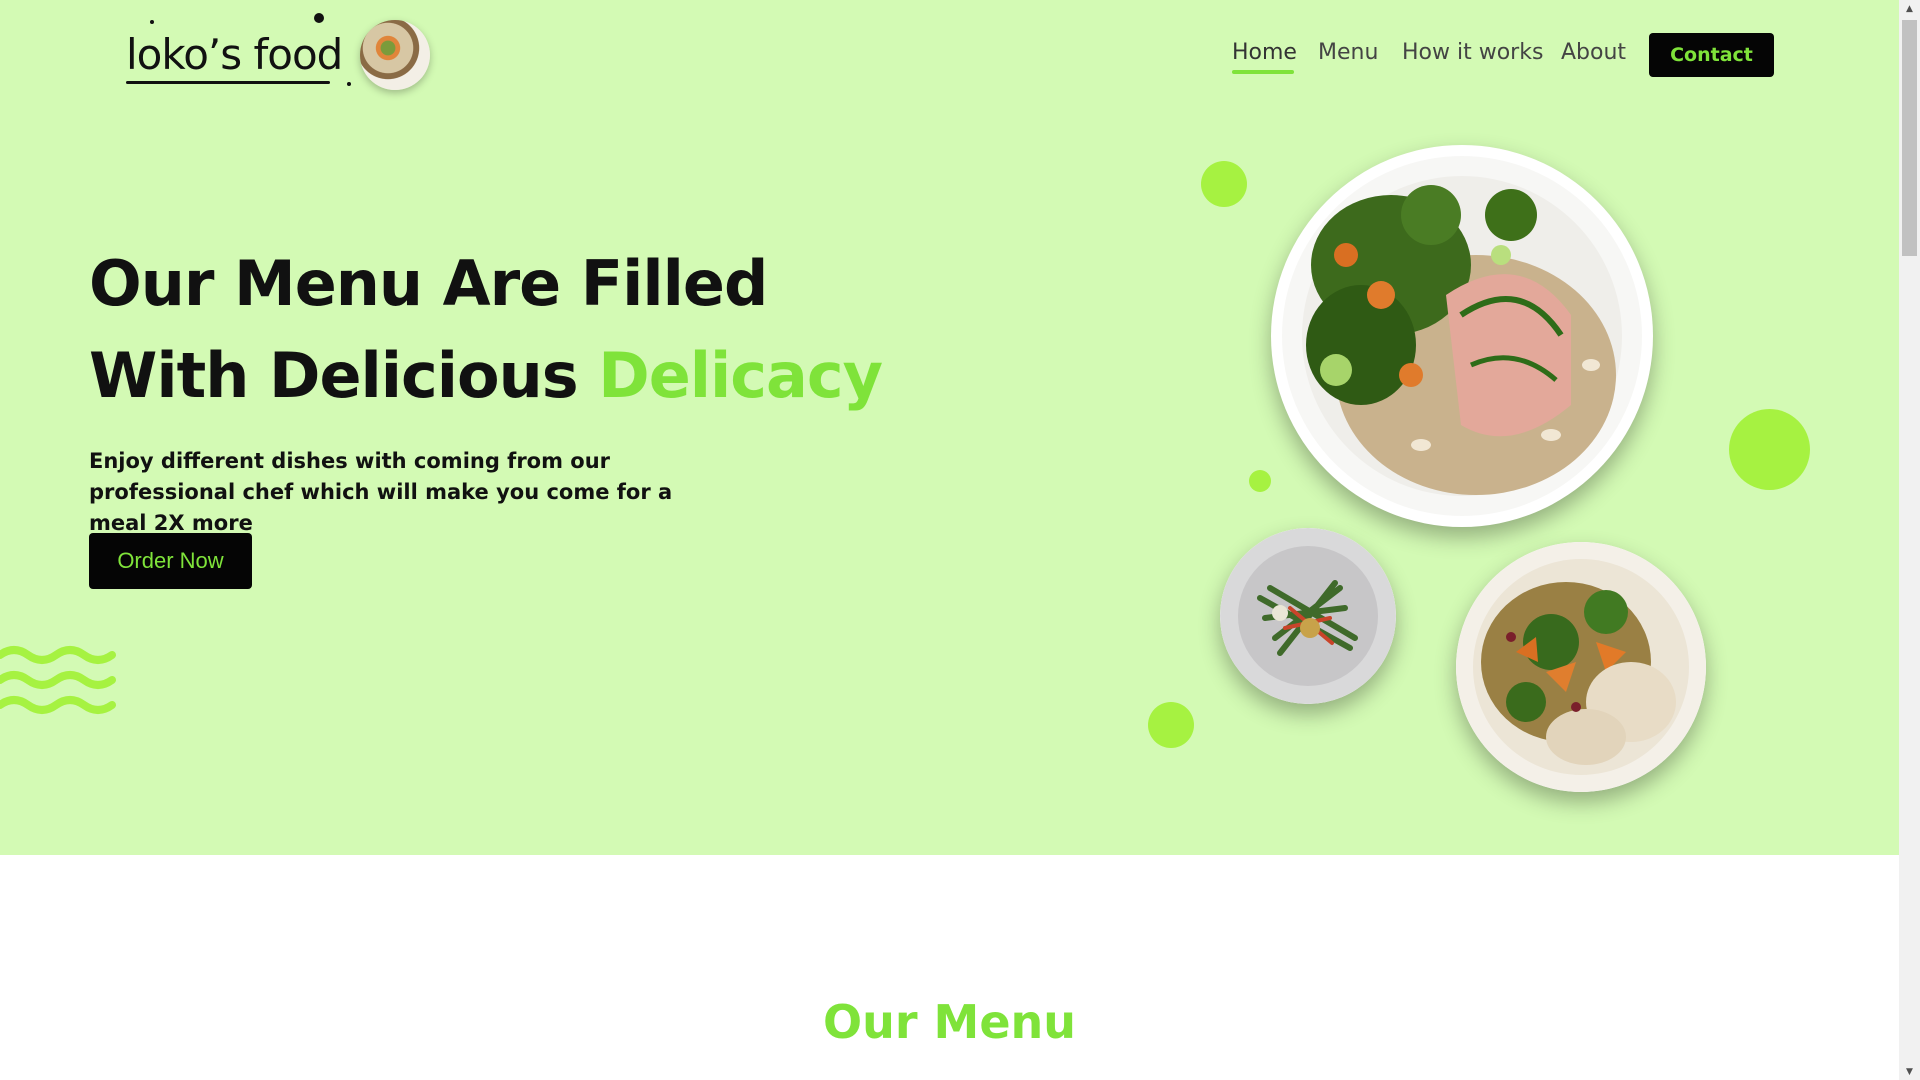 This screenshot has width=1920, height=1080. Describe the element at coordinates (1348, 52) in the screenshot. I see `nav-link-menu: Menu` at that location.